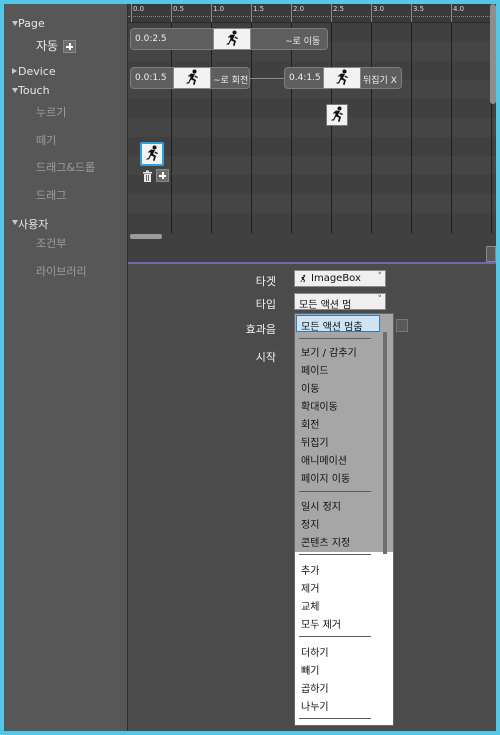  I want to click on ruler-tick-label: 3.0, so click(379, 9).